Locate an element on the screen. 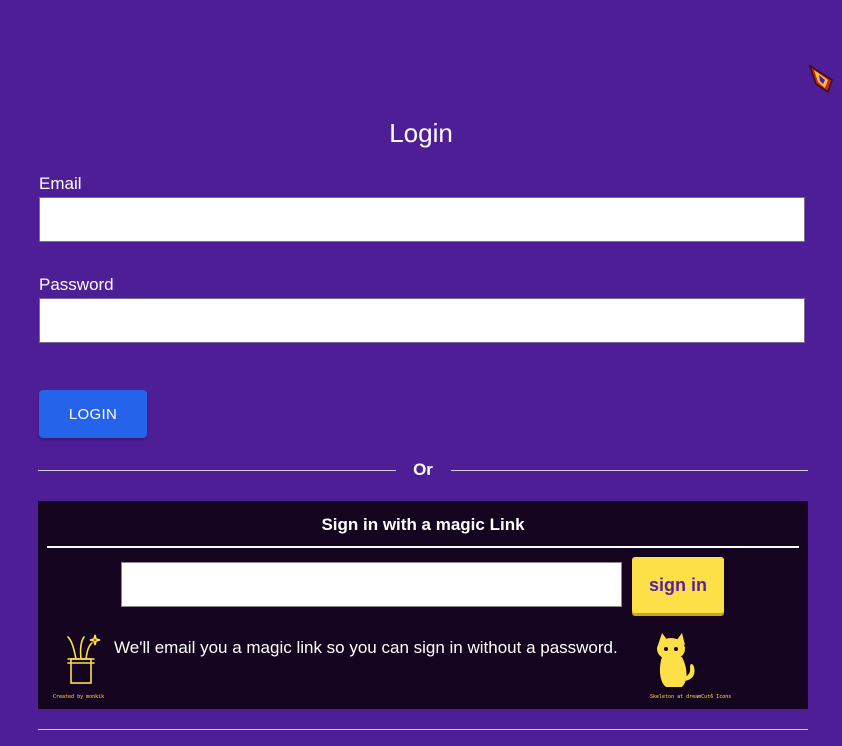 The width and height of the screenshot is (842, 746). magic-hat-icon is located at coordinates (82, 659).